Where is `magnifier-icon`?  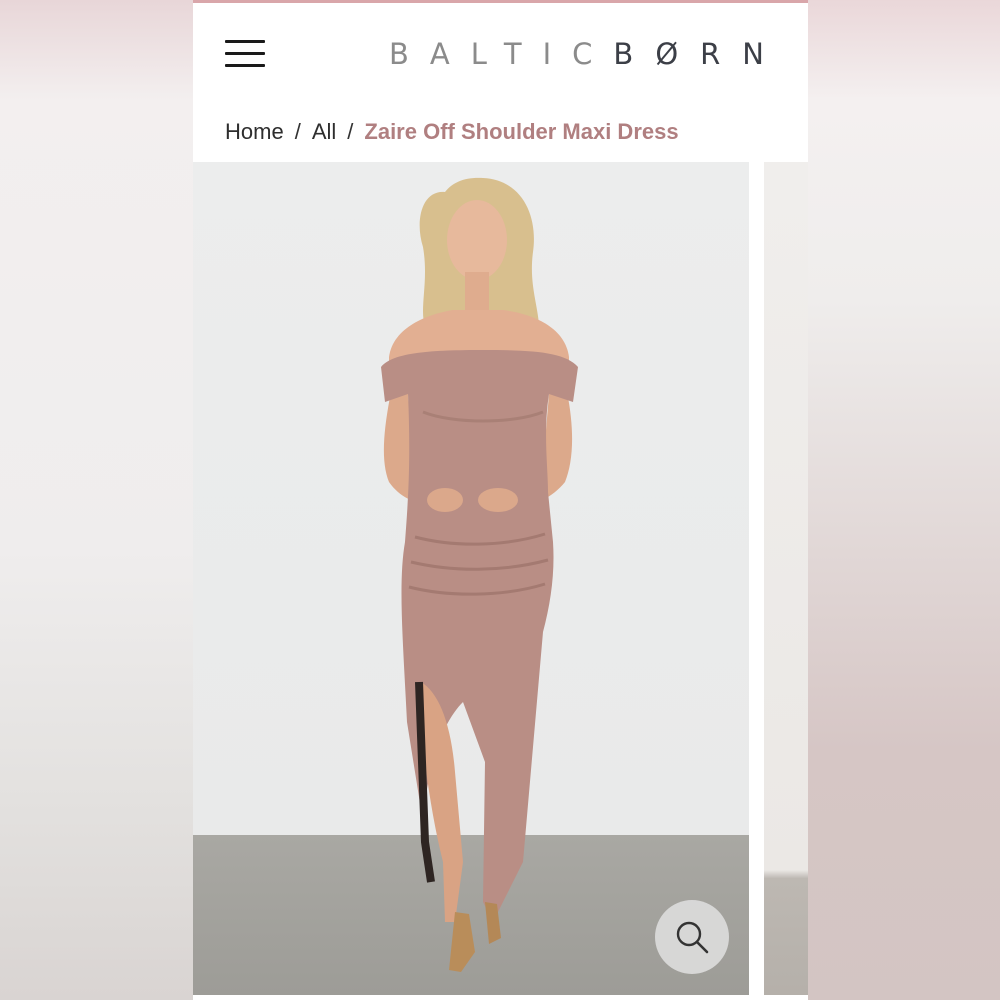
magnifier-icon is located at coordinates (692, 937).